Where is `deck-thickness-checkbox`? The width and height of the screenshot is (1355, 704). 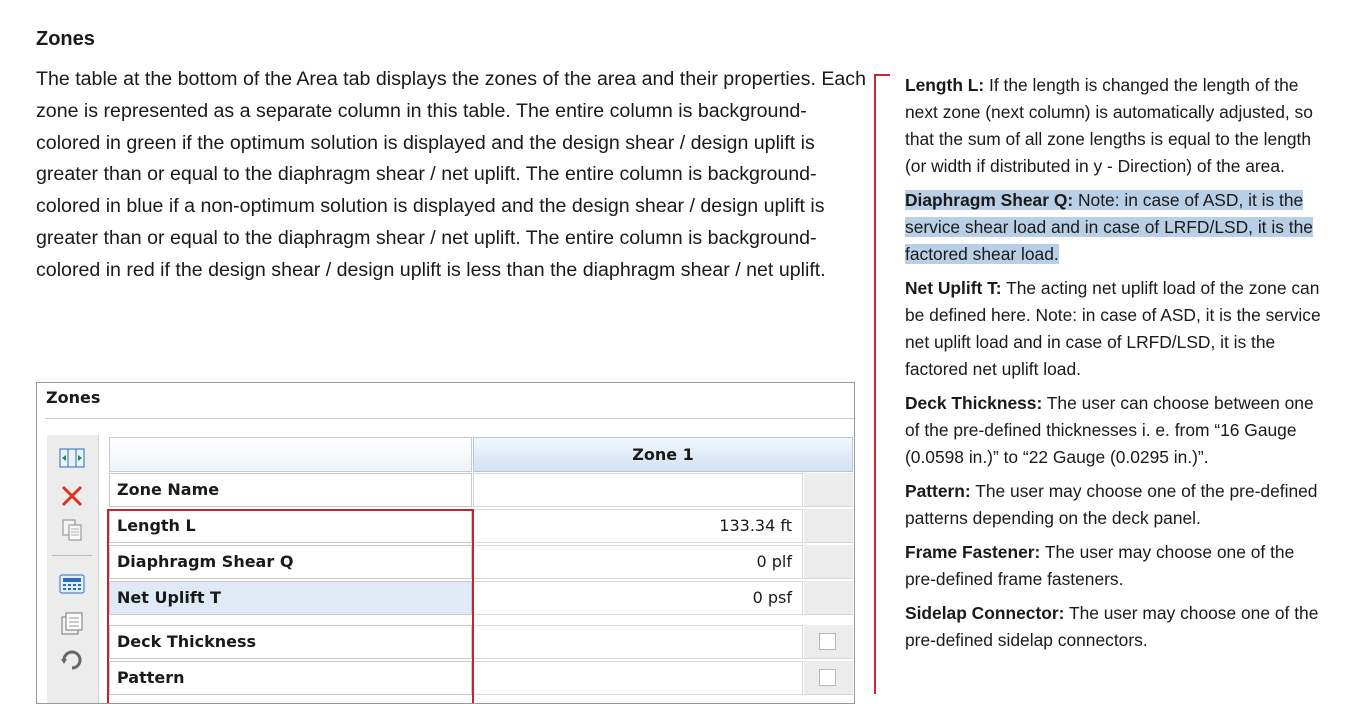
deck-thickness-checkbox is located at coordinates (827, 641).